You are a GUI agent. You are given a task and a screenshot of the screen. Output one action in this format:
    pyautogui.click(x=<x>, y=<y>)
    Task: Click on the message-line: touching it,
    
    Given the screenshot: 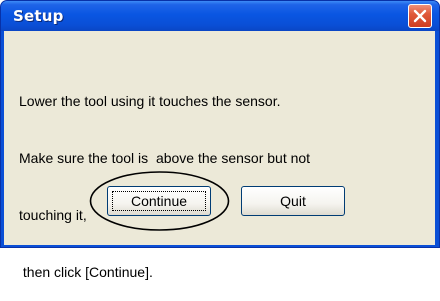 What is the action you would take?
    pyautogui.click(x=53, y=215)
    